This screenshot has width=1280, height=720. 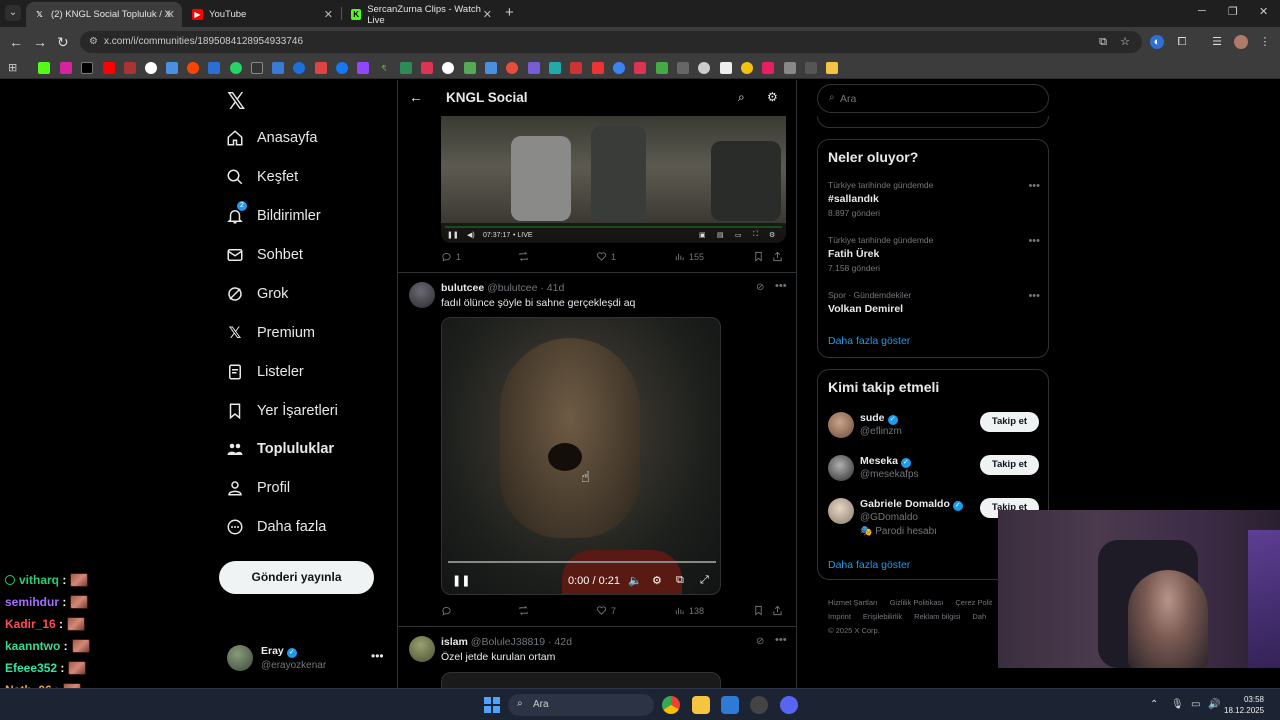 What do you see at coordinates (448, 610) in the screenshot?
I see `reply-button` at bounding box center [448, 610].